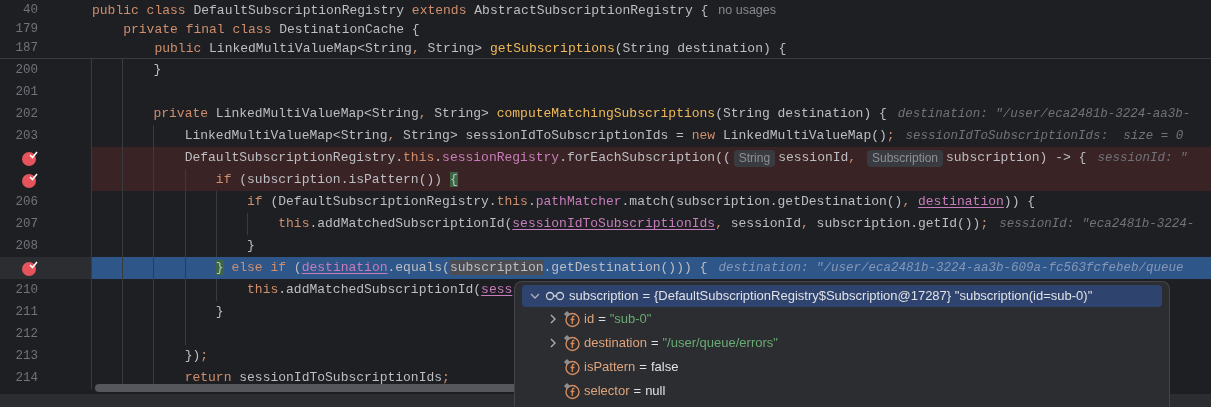 The height and width of the screenshot is (407, 1211). I want to click on code-text: this.addMatchedSubscriptionId(sessionIdToSubscriptionIds, sessionId, subscription.getId());, so click(633, 224).